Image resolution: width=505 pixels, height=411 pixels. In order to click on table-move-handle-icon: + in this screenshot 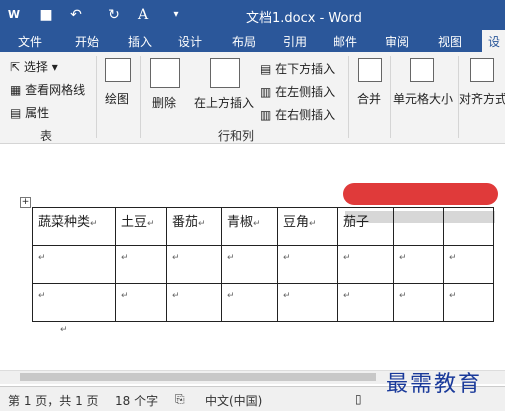, I will do `click(25, 202)`.